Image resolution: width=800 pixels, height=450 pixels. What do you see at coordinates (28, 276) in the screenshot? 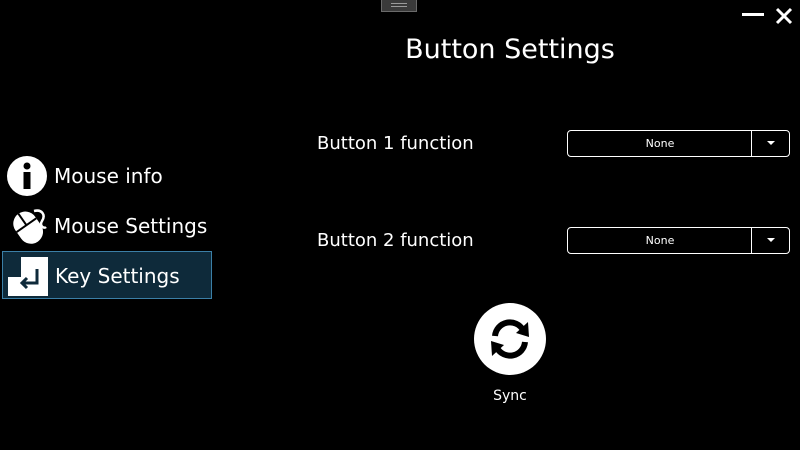
I see `enter-key-icon` at bounding box center [28, 276].